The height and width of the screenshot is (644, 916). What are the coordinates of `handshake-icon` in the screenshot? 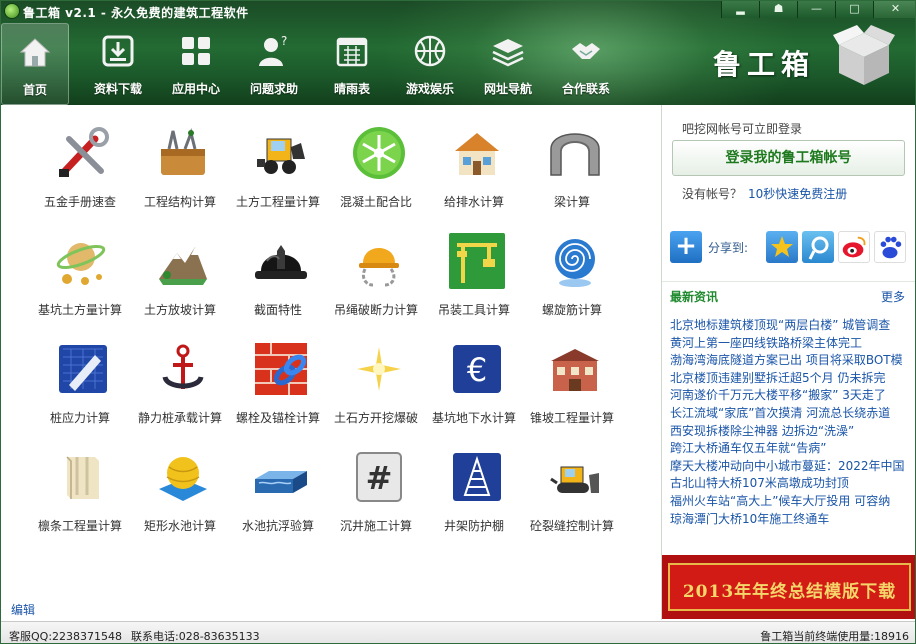 It's located at (586, 51).